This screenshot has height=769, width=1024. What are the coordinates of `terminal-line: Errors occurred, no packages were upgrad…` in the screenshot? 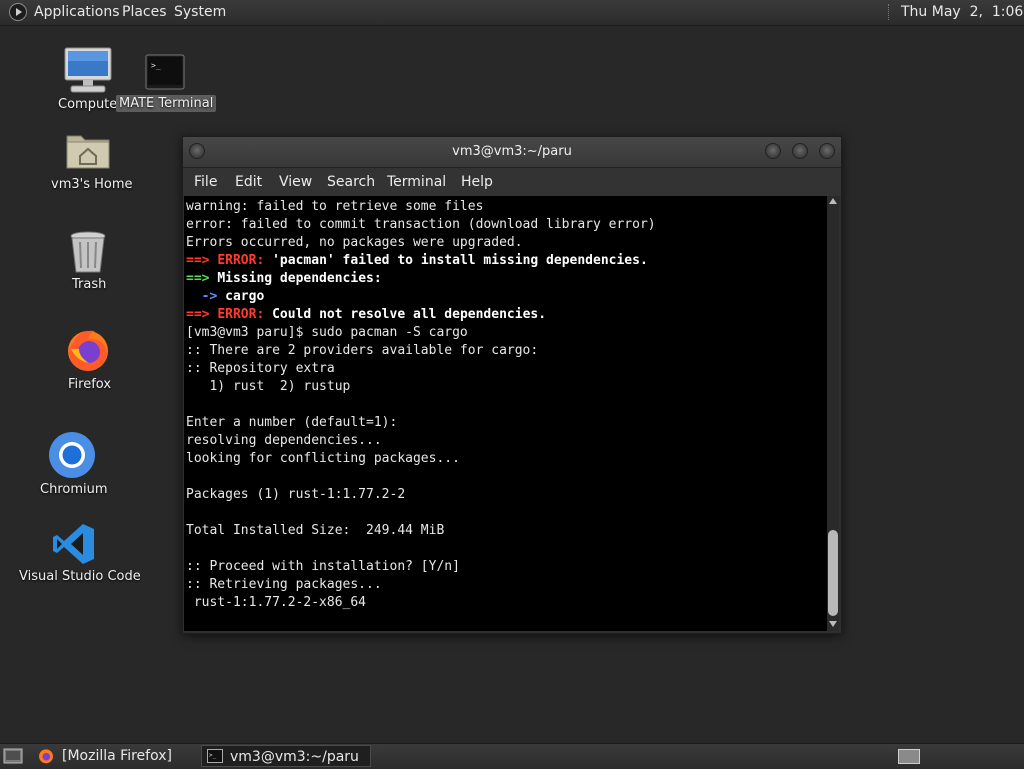 It's located at (421, 243).